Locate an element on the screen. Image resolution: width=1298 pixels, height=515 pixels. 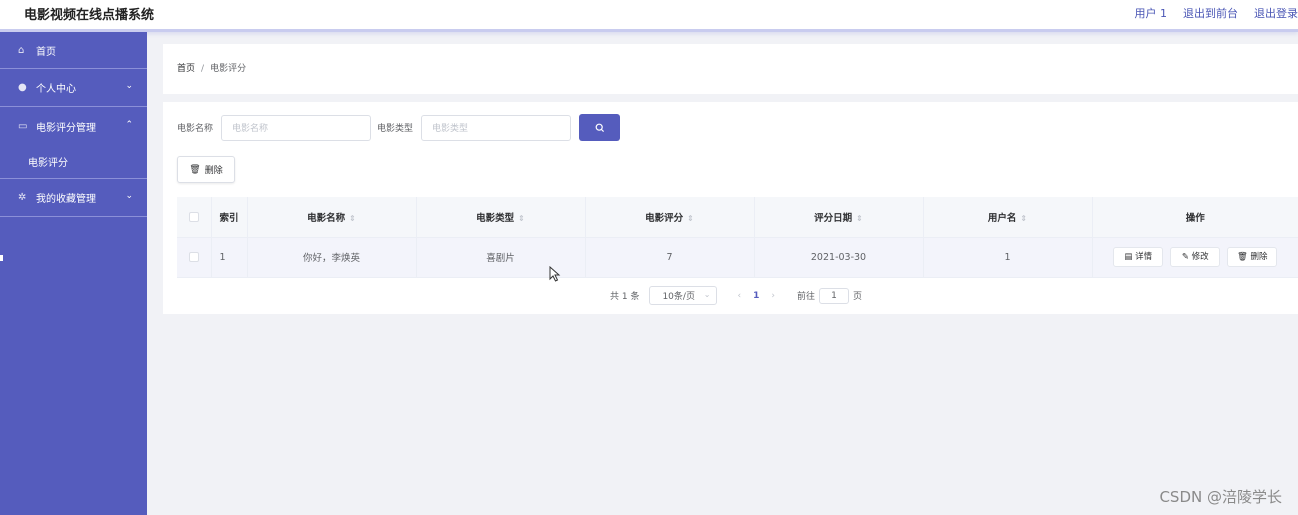
sidebar-item-personal-center: ● 个人中心 ⌄ is located at coordinates (73, 88).